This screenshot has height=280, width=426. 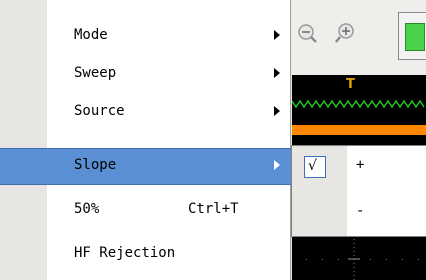 I want to click on submenu-item-falling: -, so click(x=359, y=214).